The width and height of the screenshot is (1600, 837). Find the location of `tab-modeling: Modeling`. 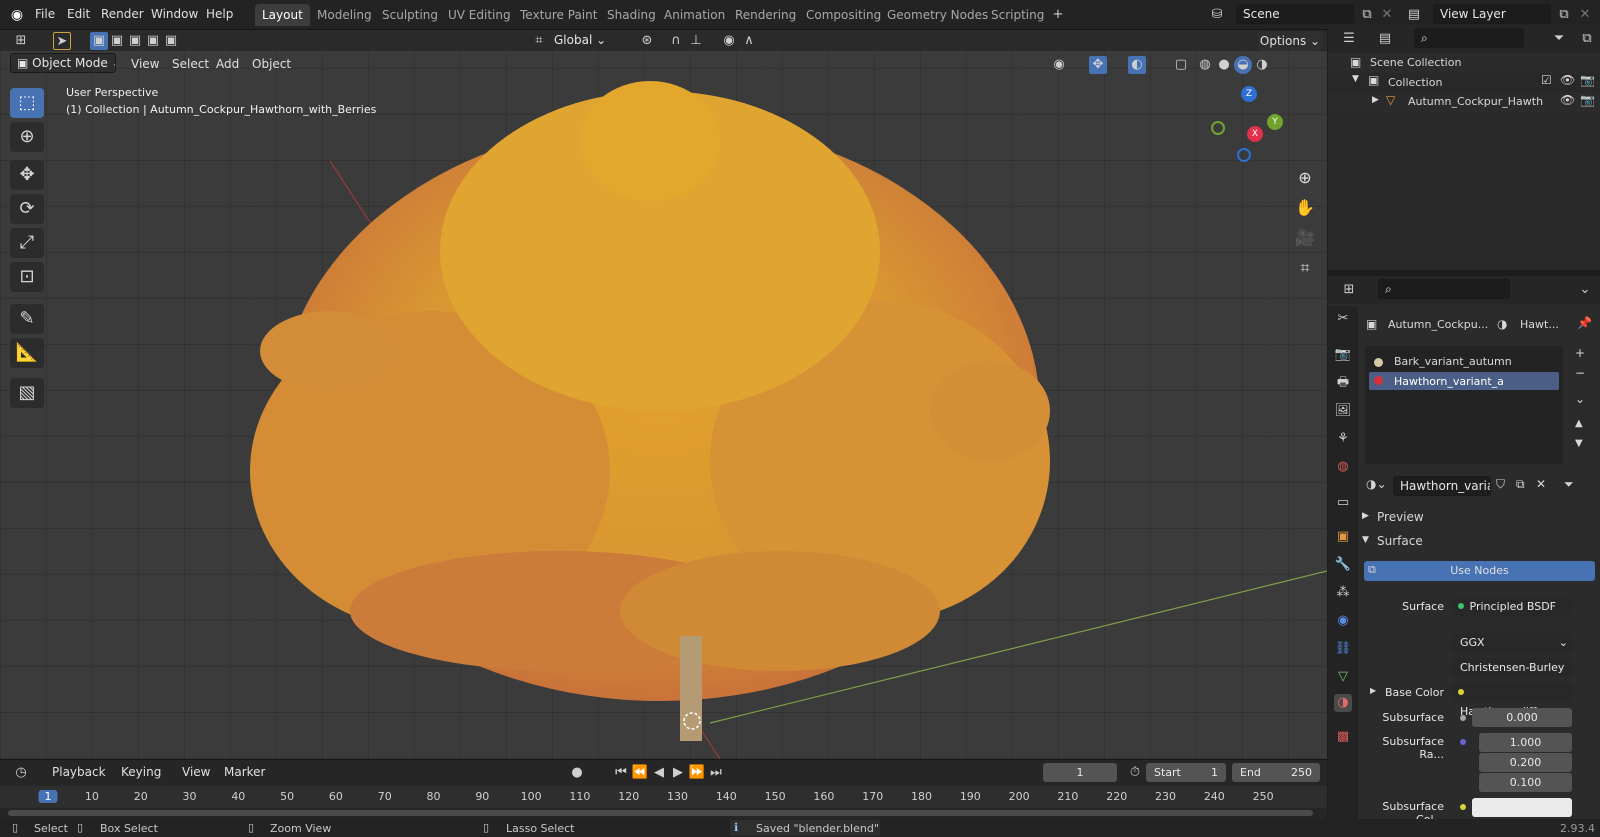

tab-modeling: Modeling is located at coordinates (344, 15).